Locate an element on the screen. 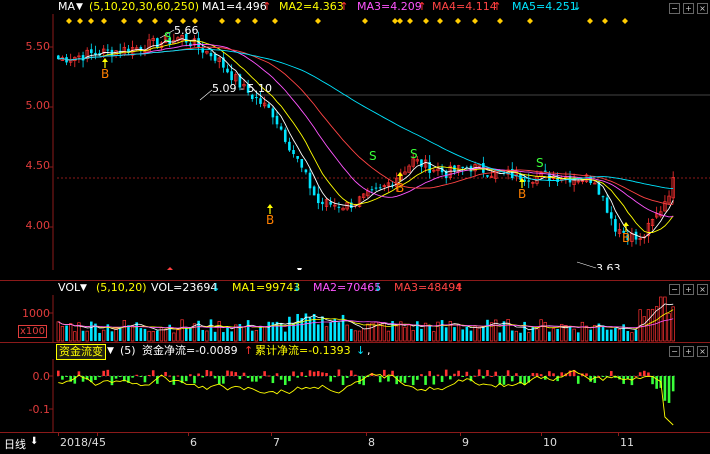 The width and height of the screenshot is (710, 454). time-label-2: 6 is located at coordinates (193, 442).